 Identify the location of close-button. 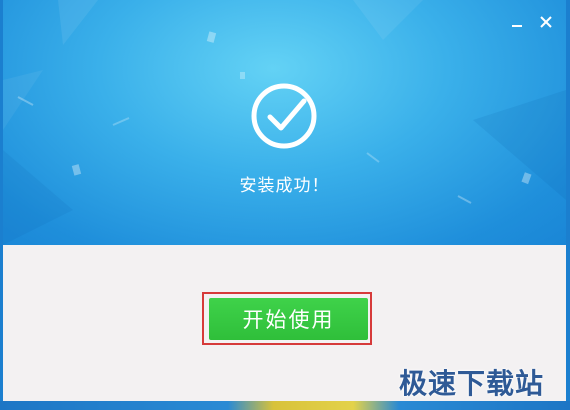
(546, 22).